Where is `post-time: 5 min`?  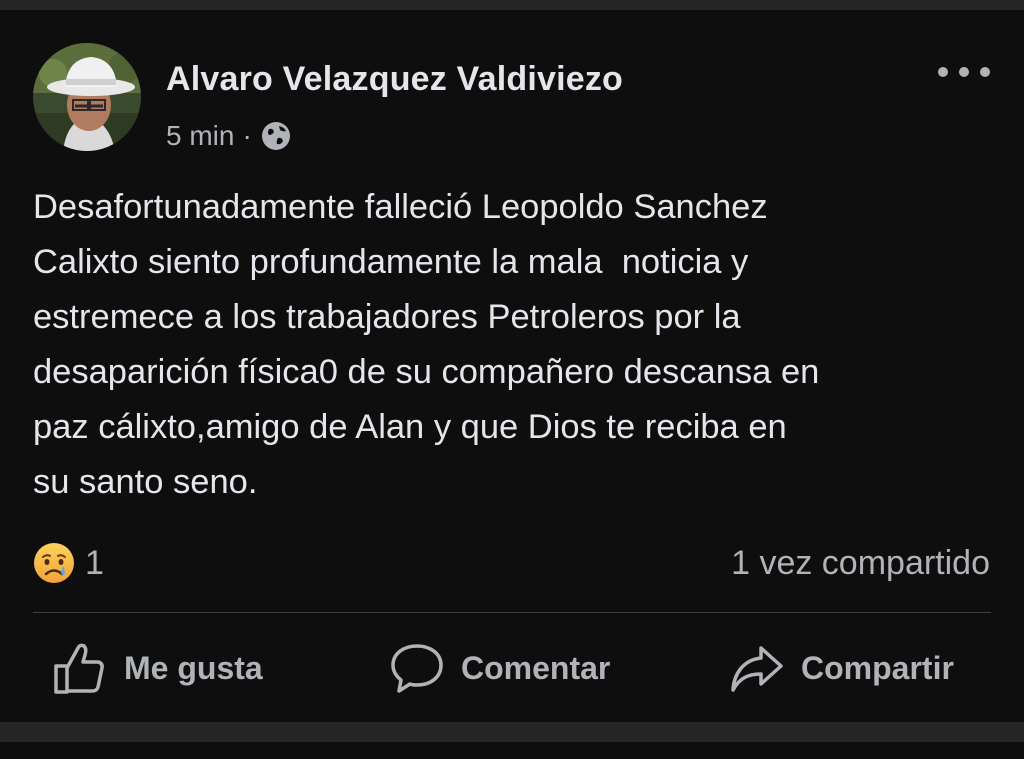 post-time: 5 min is located at coordinates (200, 136).